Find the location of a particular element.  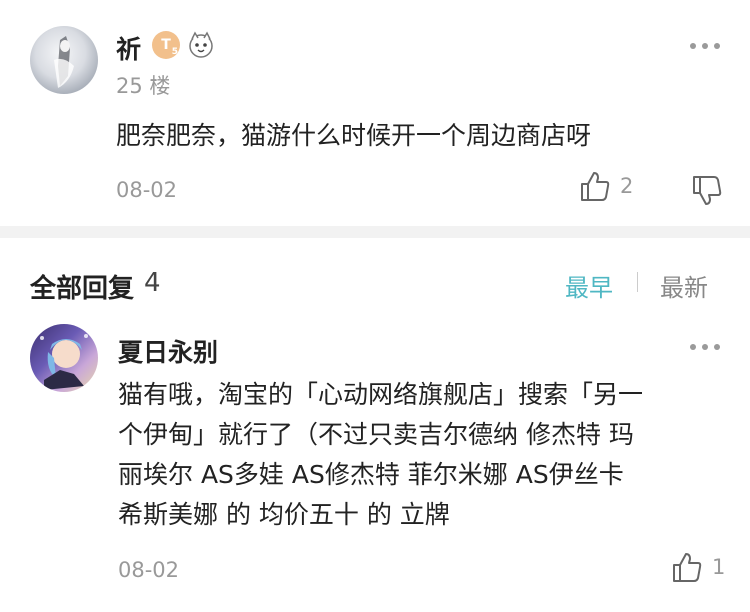

reply-more-options-button is located at coordinates (705, 347).